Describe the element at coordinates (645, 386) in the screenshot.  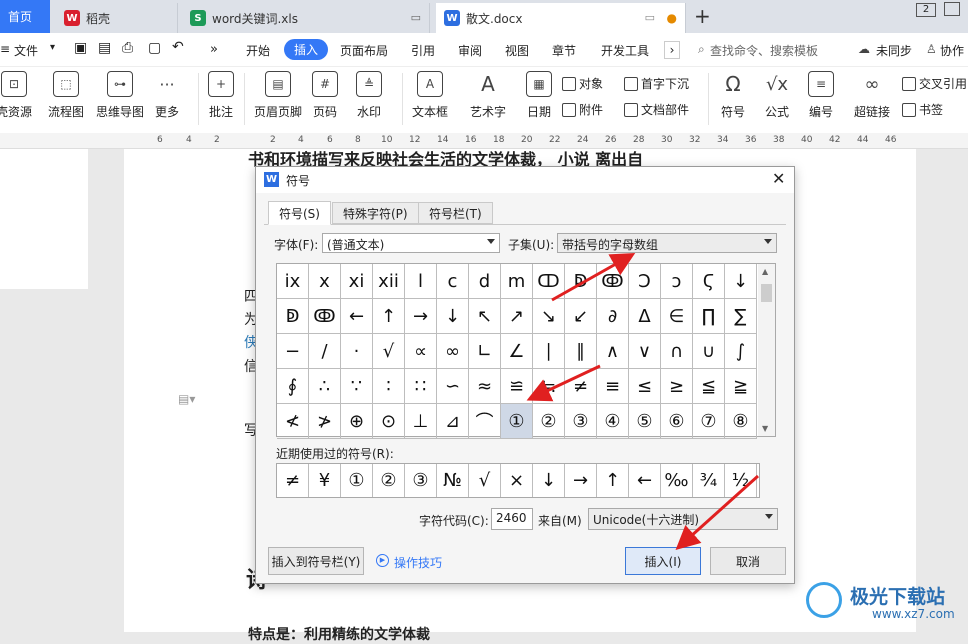
I see `symbol-cell: ≤` at that location.